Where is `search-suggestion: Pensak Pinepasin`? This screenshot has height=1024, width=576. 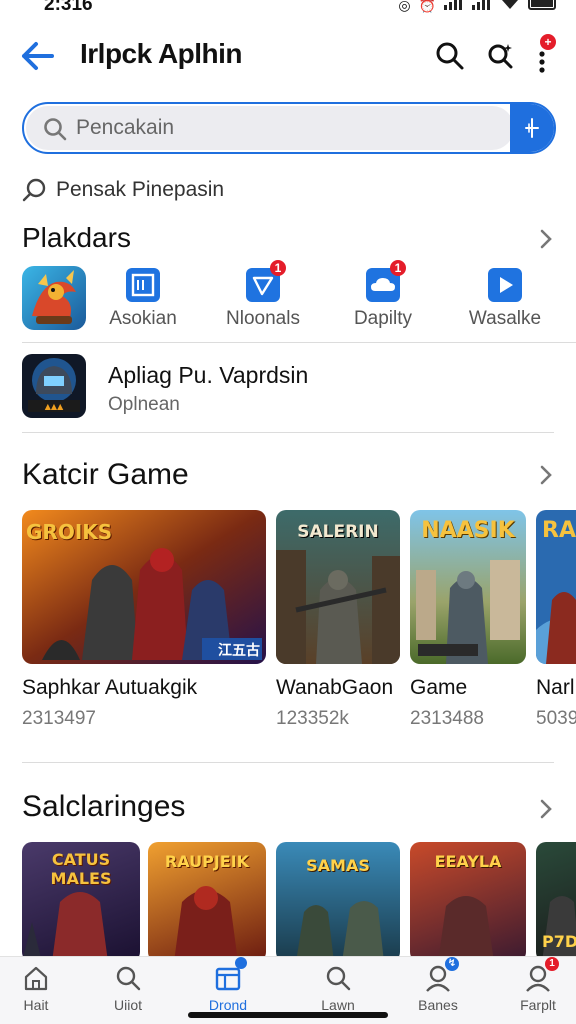 search-suggestion: Pensak Pinepasin is located at coordinates (123, 190).